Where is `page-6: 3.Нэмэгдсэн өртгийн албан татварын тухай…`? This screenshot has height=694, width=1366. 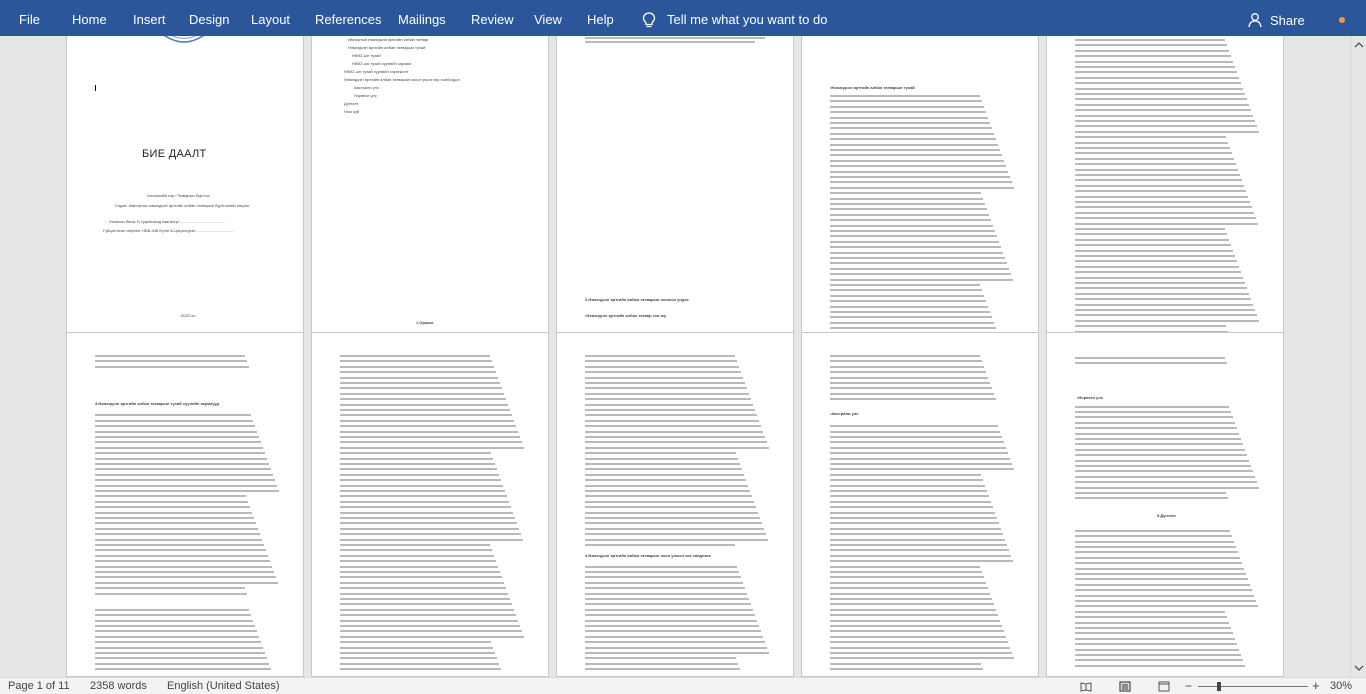 page-6: 3.Нэмэгдсэн өртгийн албан татварын тухай… is located at coordinates (185, 504).